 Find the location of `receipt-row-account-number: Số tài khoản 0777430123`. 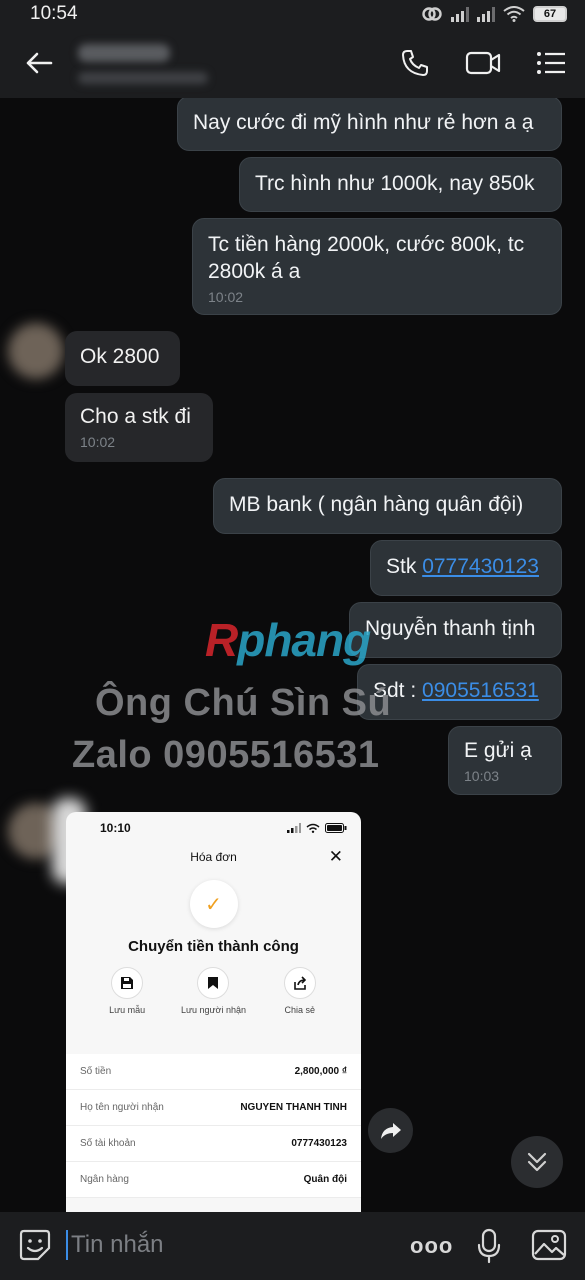

receipt-row-account-number: Số tài khoản 0777430123 is located at coordinates (213, 1144).